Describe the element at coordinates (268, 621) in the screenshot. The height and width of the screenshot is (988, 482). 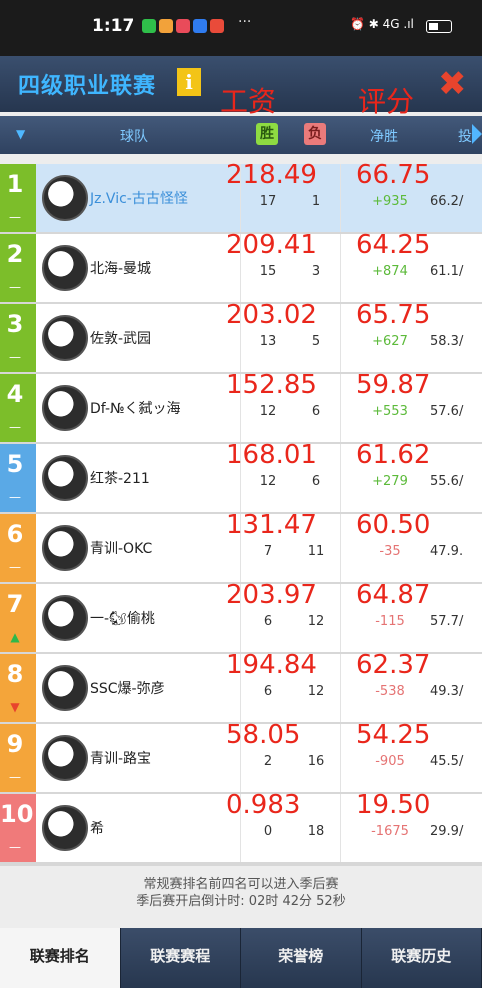
I see `wins-value: 6` at that location.